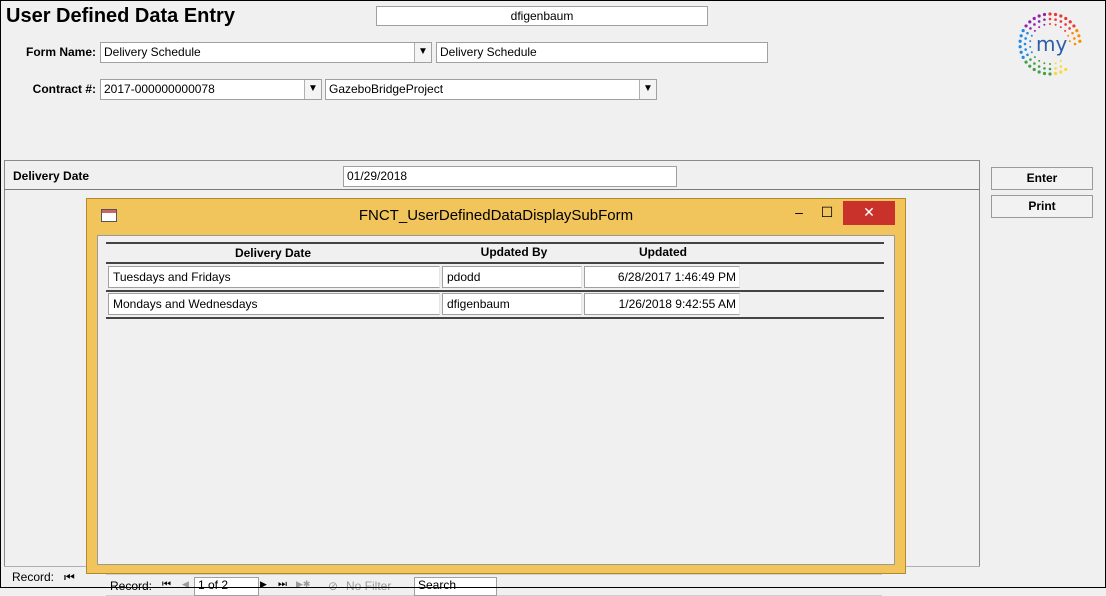  What do you see at coordinates (274, 277) in the screenshot?
I see `cell-delivery-date: Tuesdays and Fridays` at bounding box center [274, 277].